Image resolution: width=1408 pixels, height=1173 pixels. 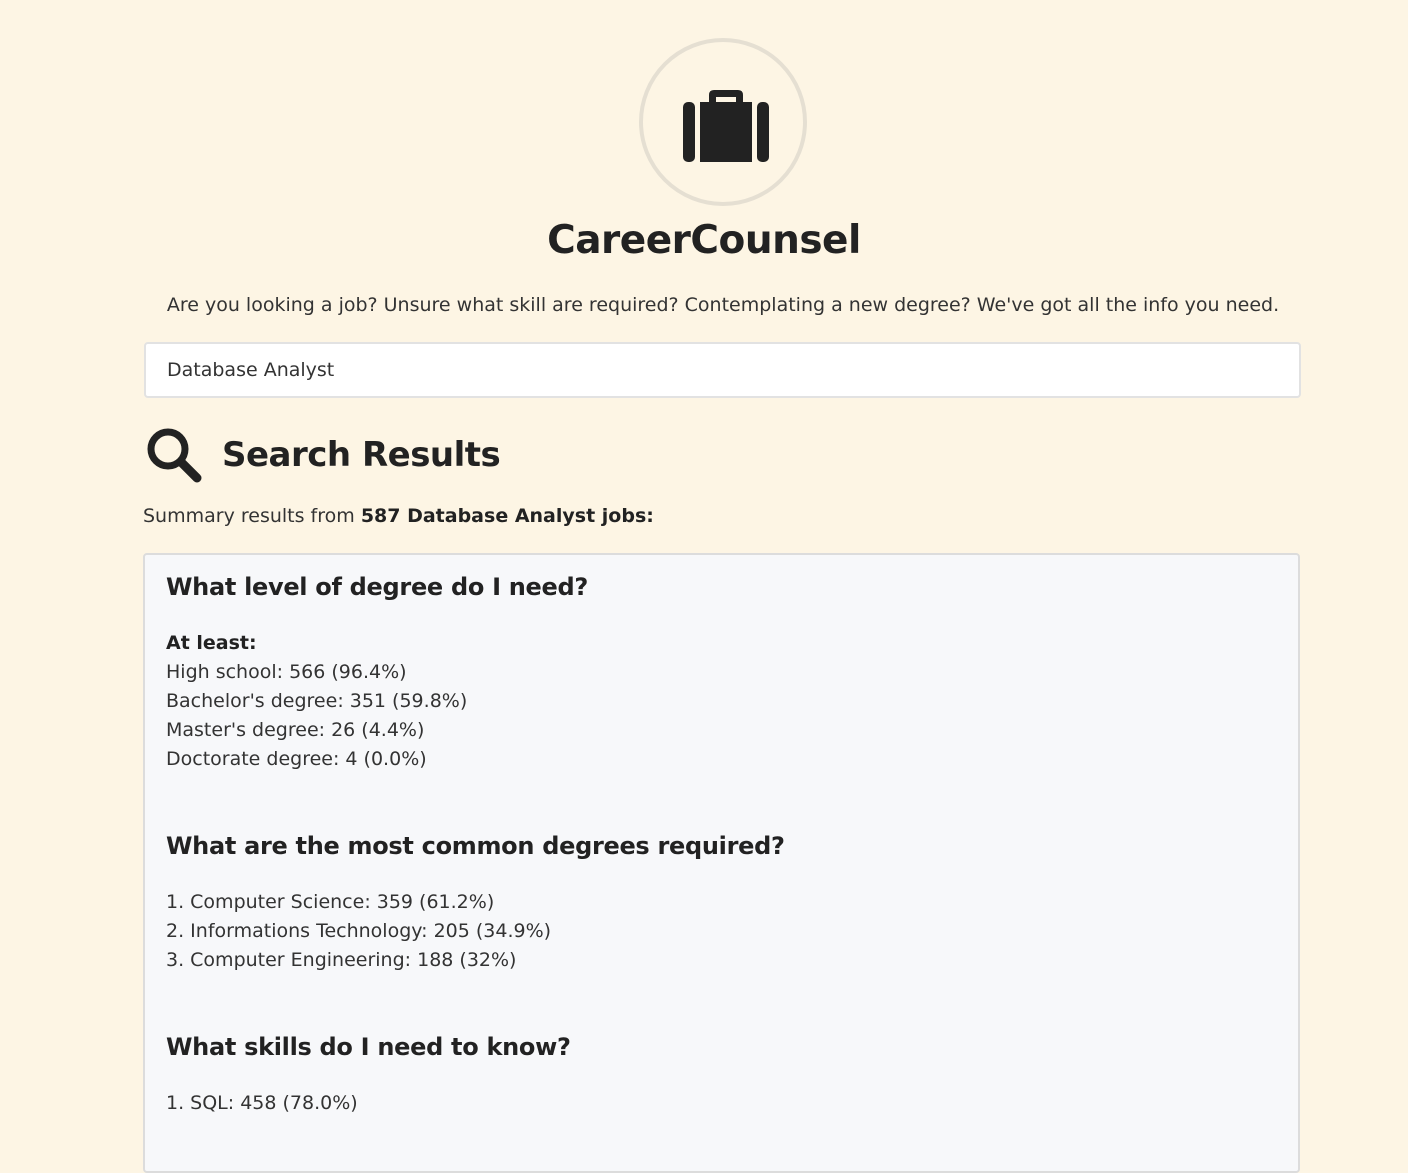 I want to click on degree-level-subheading: At least:, so click(x=211, y=643).